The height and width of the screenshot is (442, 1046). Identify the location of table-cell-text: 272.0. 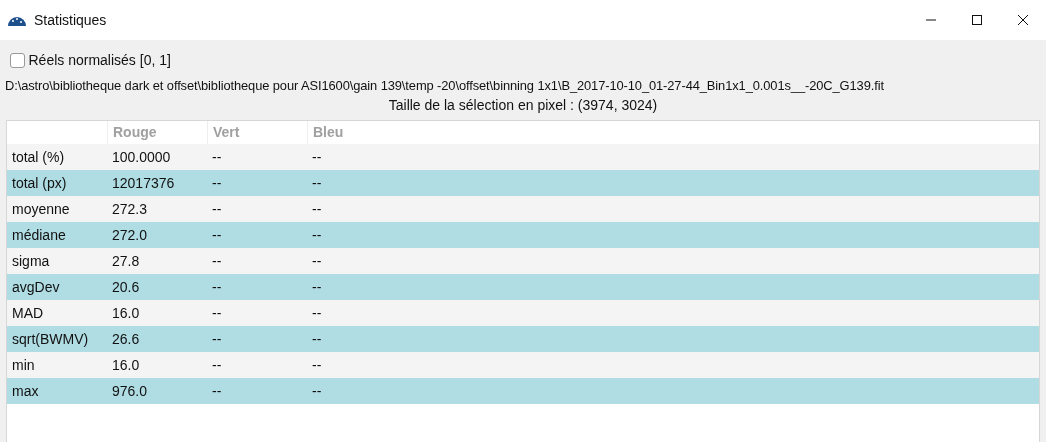
(130, 235).